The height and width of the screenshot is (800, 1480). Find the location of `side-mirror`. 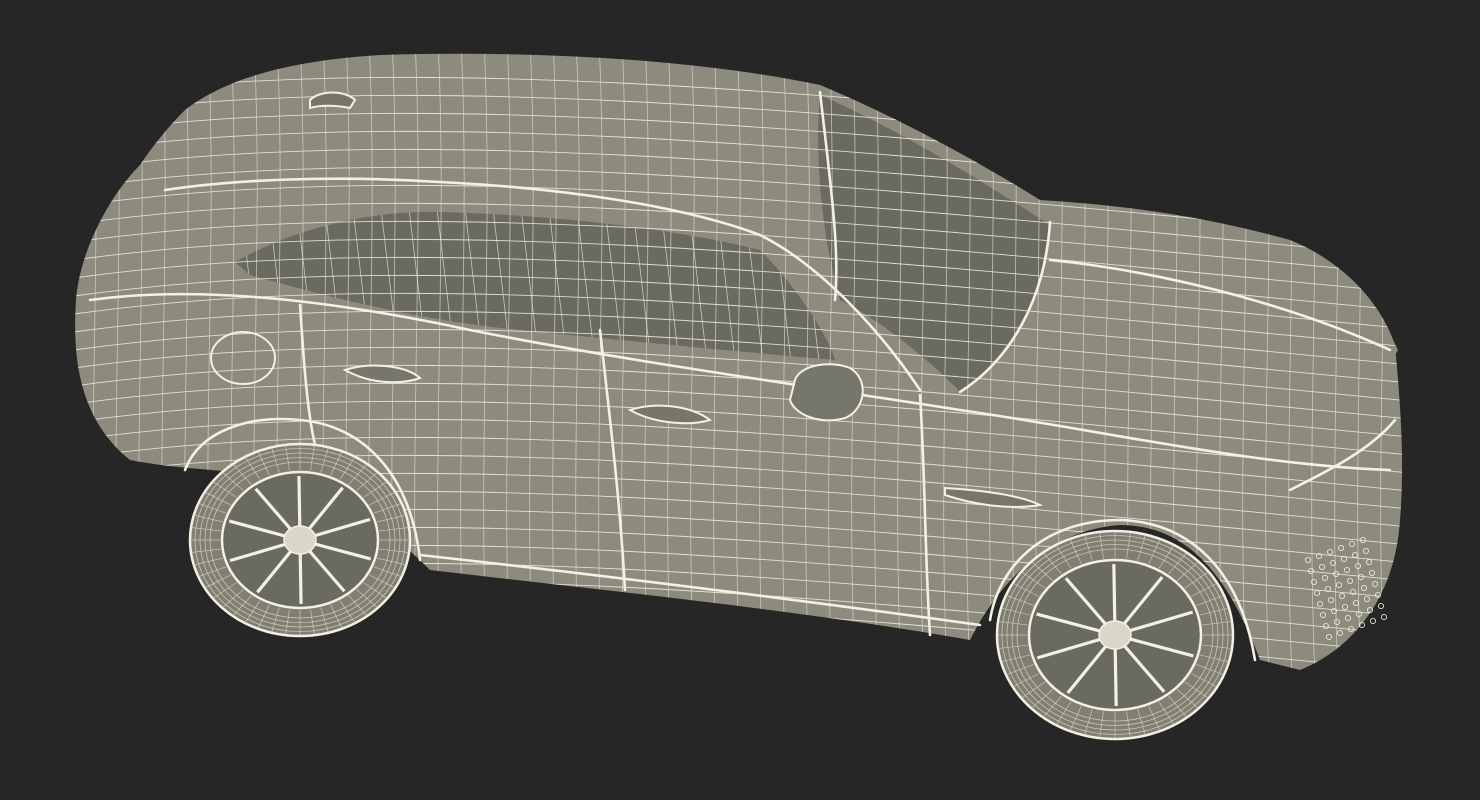

side-mirror is located at coordinates (826, 392).